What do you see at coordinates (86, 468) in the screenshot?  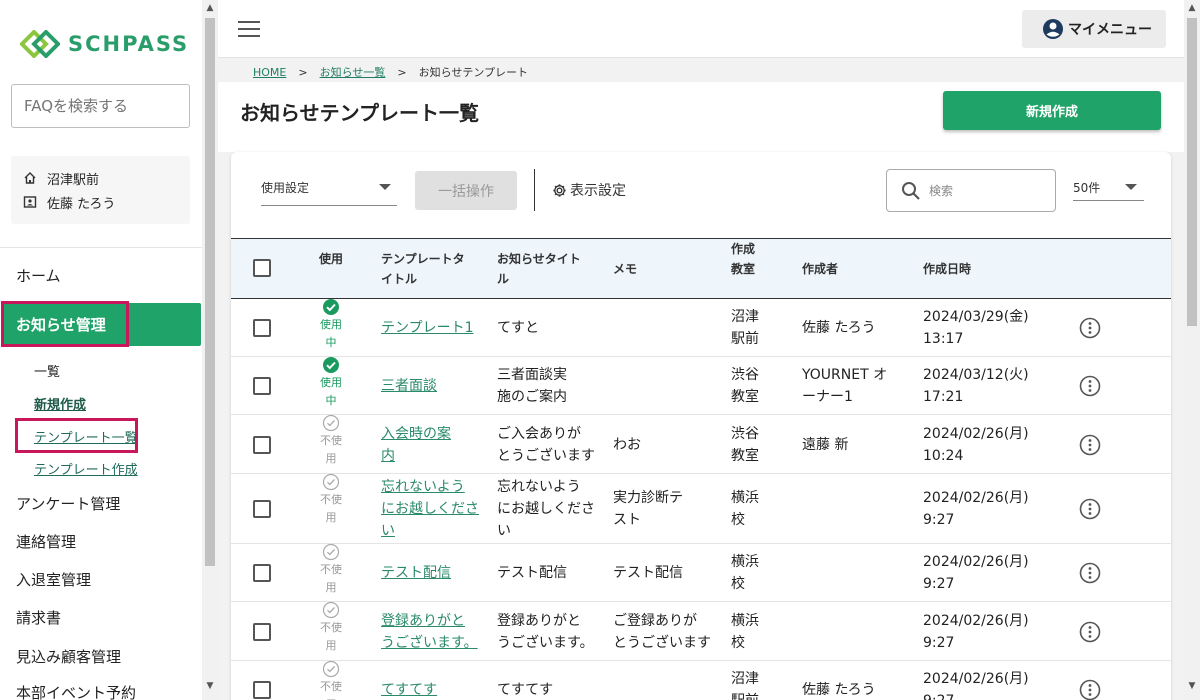 I see `nav-sub-template-create: テンプレート作成` at bounding box center [86, 468].